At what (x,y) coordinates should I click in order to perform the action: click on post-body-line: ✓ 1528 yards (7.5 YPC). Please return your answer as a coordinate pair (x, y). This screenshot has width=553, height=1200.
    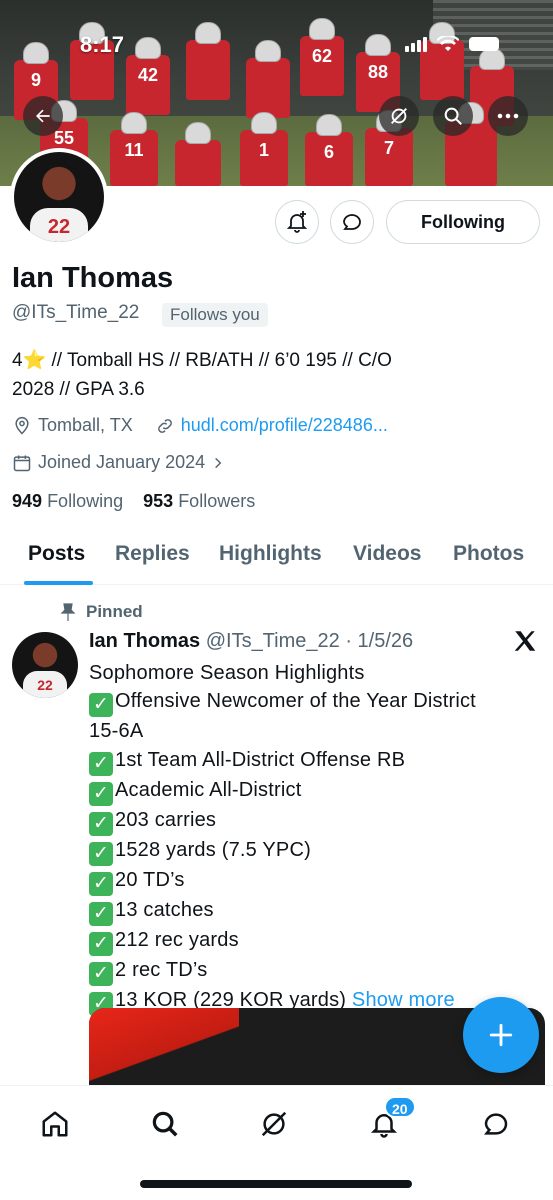
    Looking at the image, I should click on (317, 851).